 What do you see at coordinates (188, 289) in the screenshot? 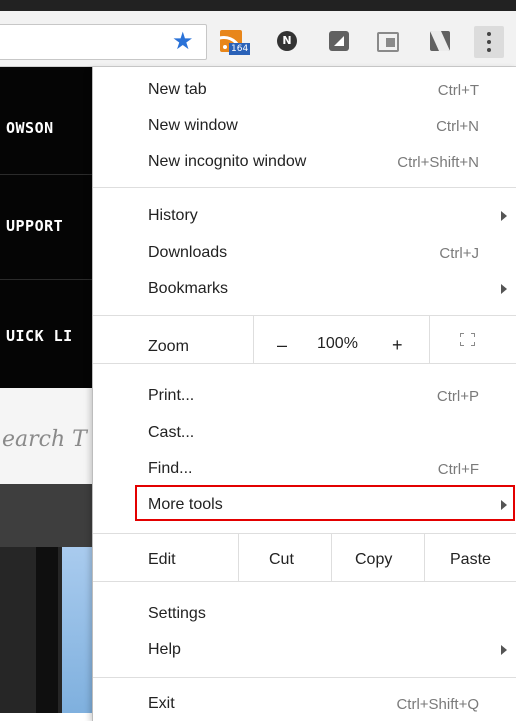
I see `menu-item-bookmarks: Bookmarks` at bounding box center [188, 289].